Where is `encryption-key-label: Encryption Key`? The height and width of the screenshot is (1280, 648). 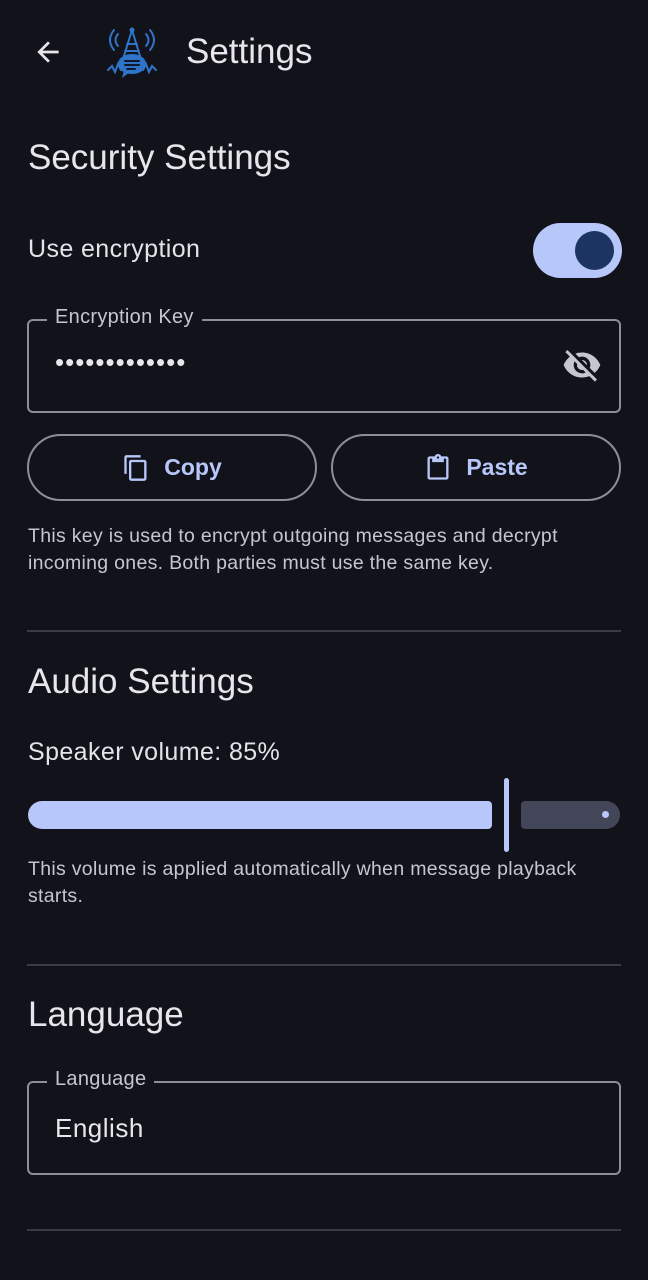
encryption-key-label: Encryption Key is located at coordinates (124, 317).